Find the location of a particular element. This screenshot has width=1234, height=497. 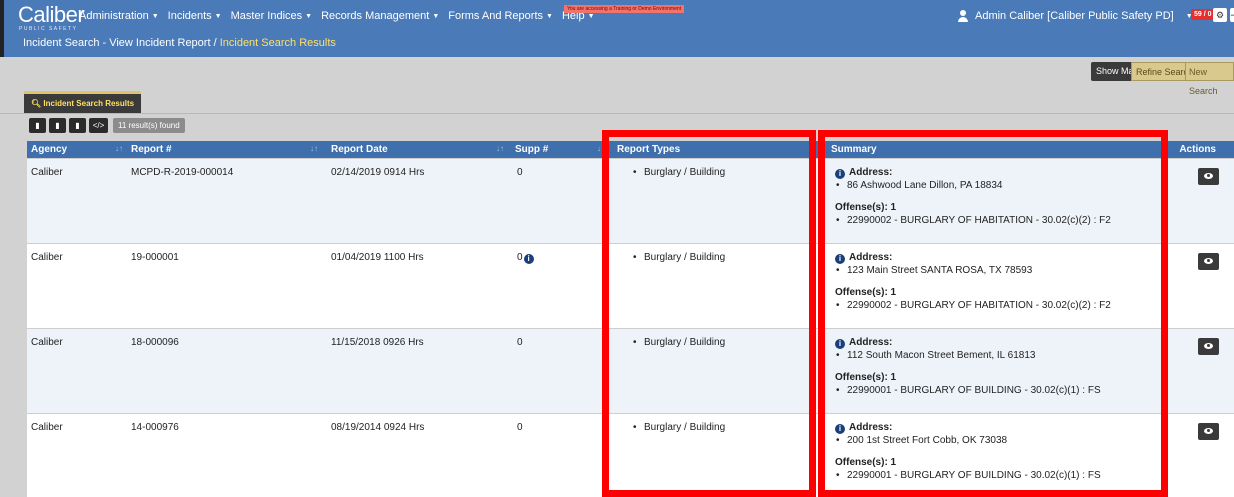

tab-divider is located at coordinates (617, 113).